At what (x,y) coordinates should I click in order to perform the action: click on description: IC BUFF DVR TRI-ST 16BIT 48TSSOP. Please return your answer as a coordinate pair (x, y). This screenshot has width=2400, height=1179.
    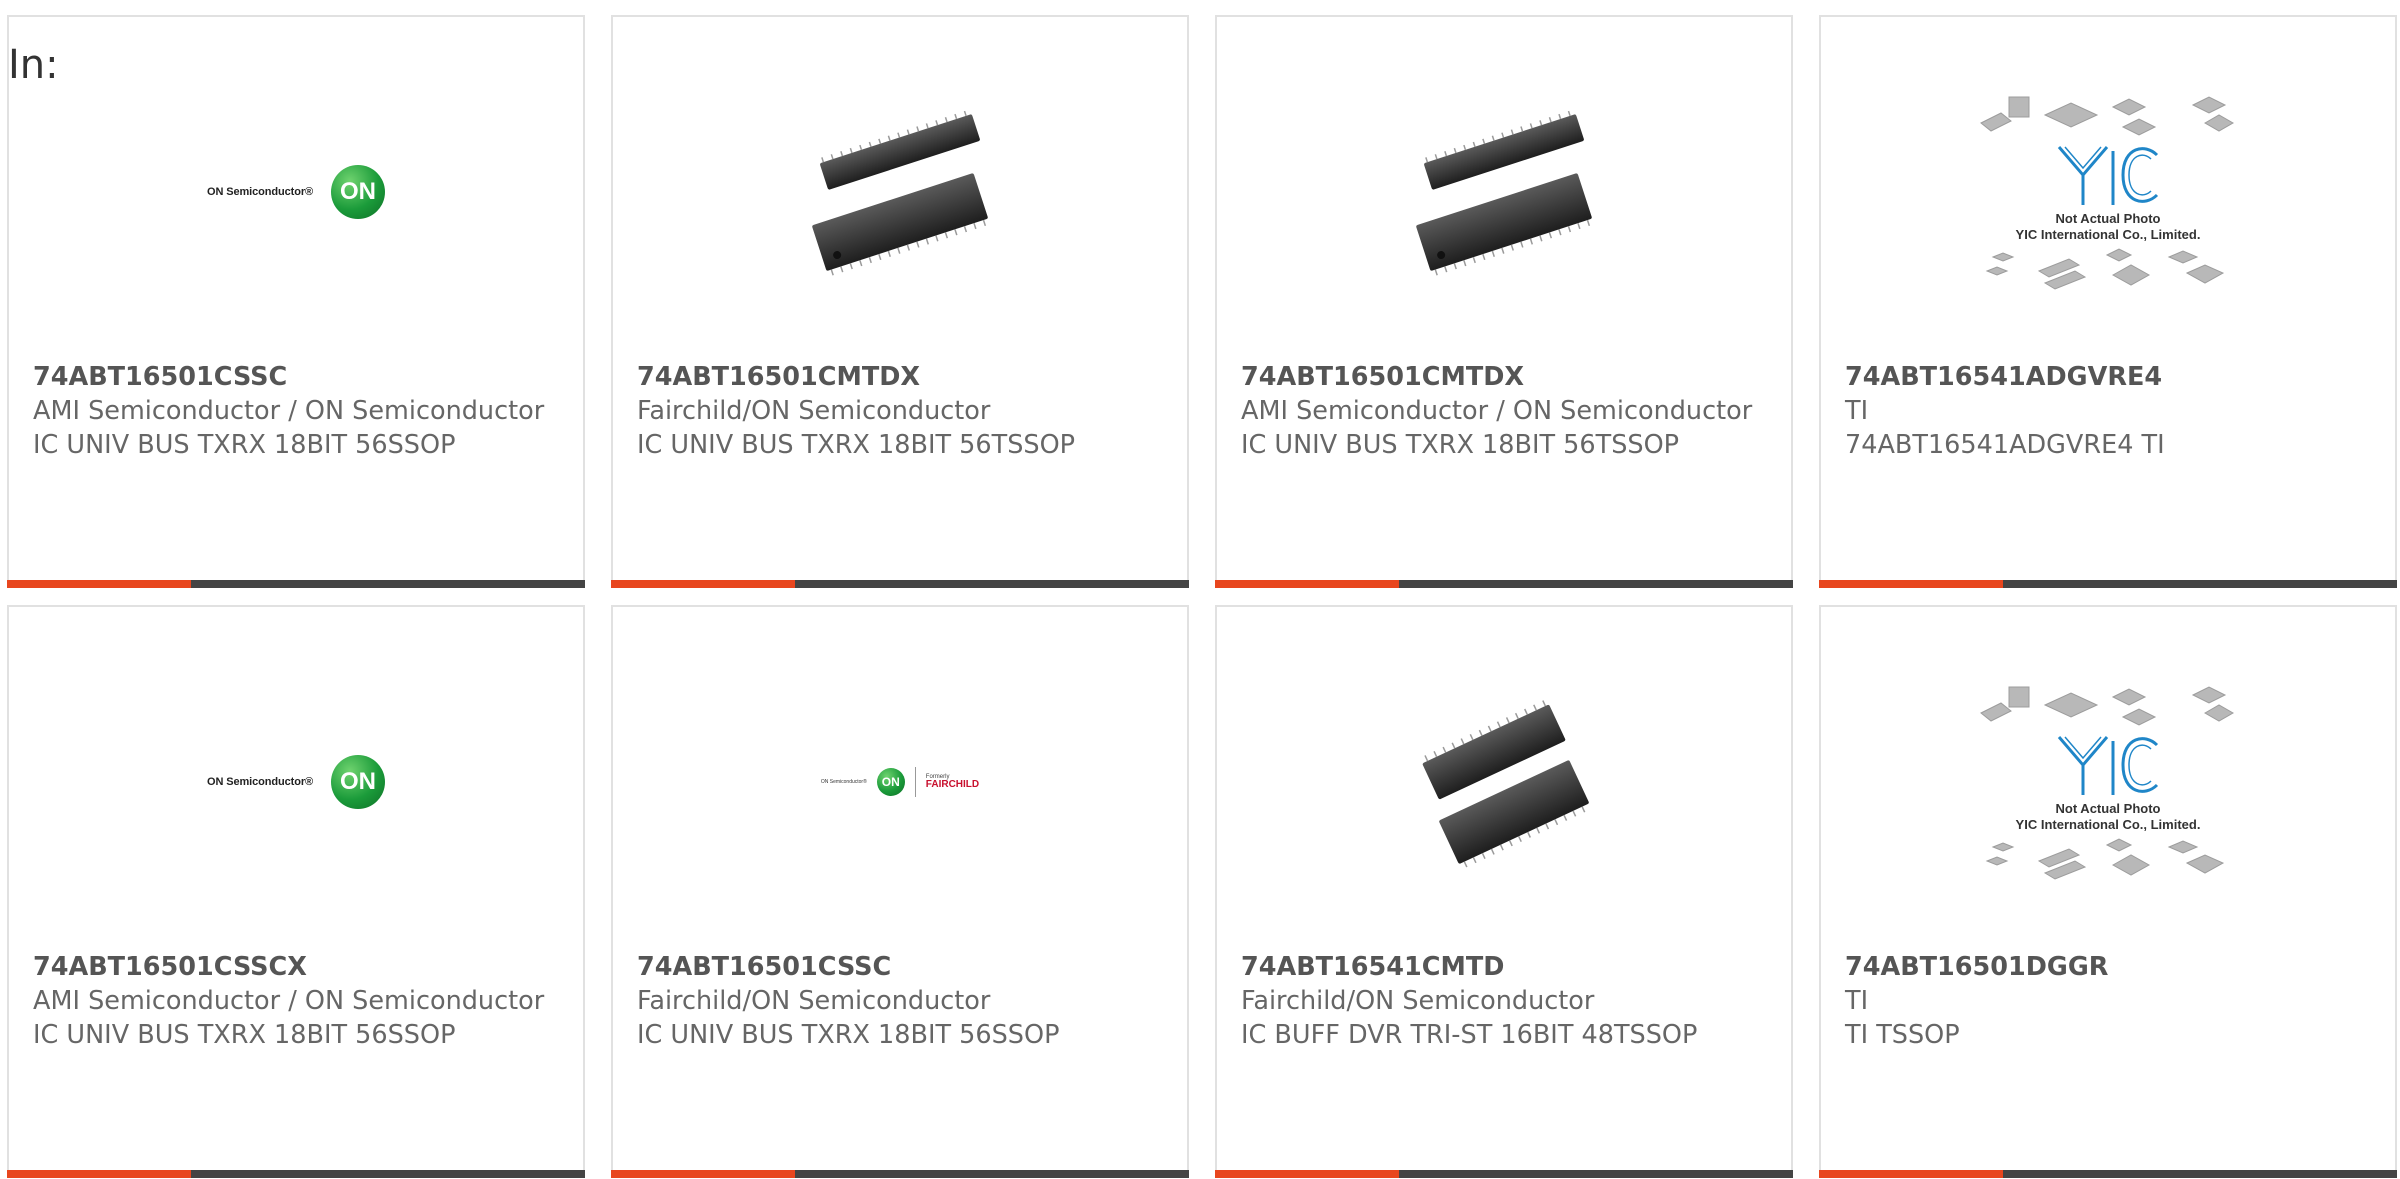
    Looking at the image, I should click on (1469, 1035).